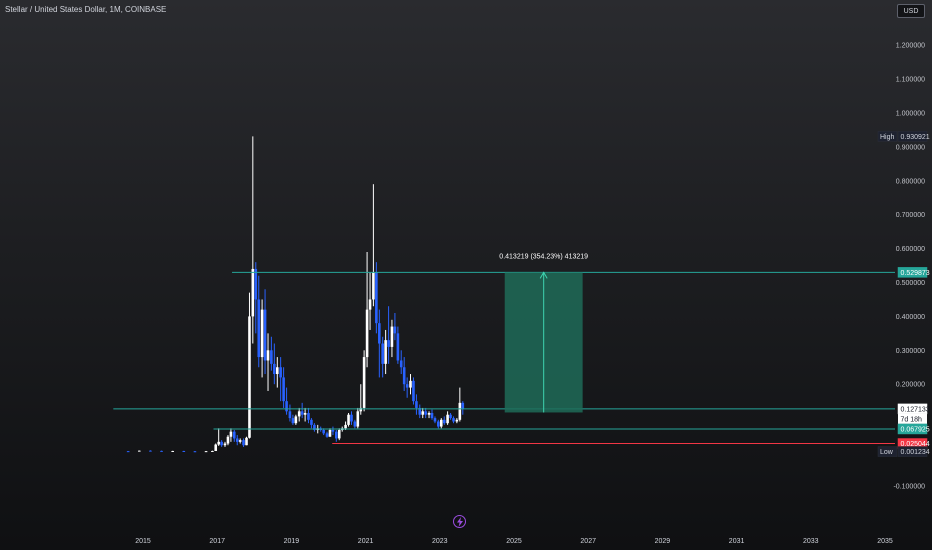  I want to click on price-tick-label: 1.200000, so click(910, 46).